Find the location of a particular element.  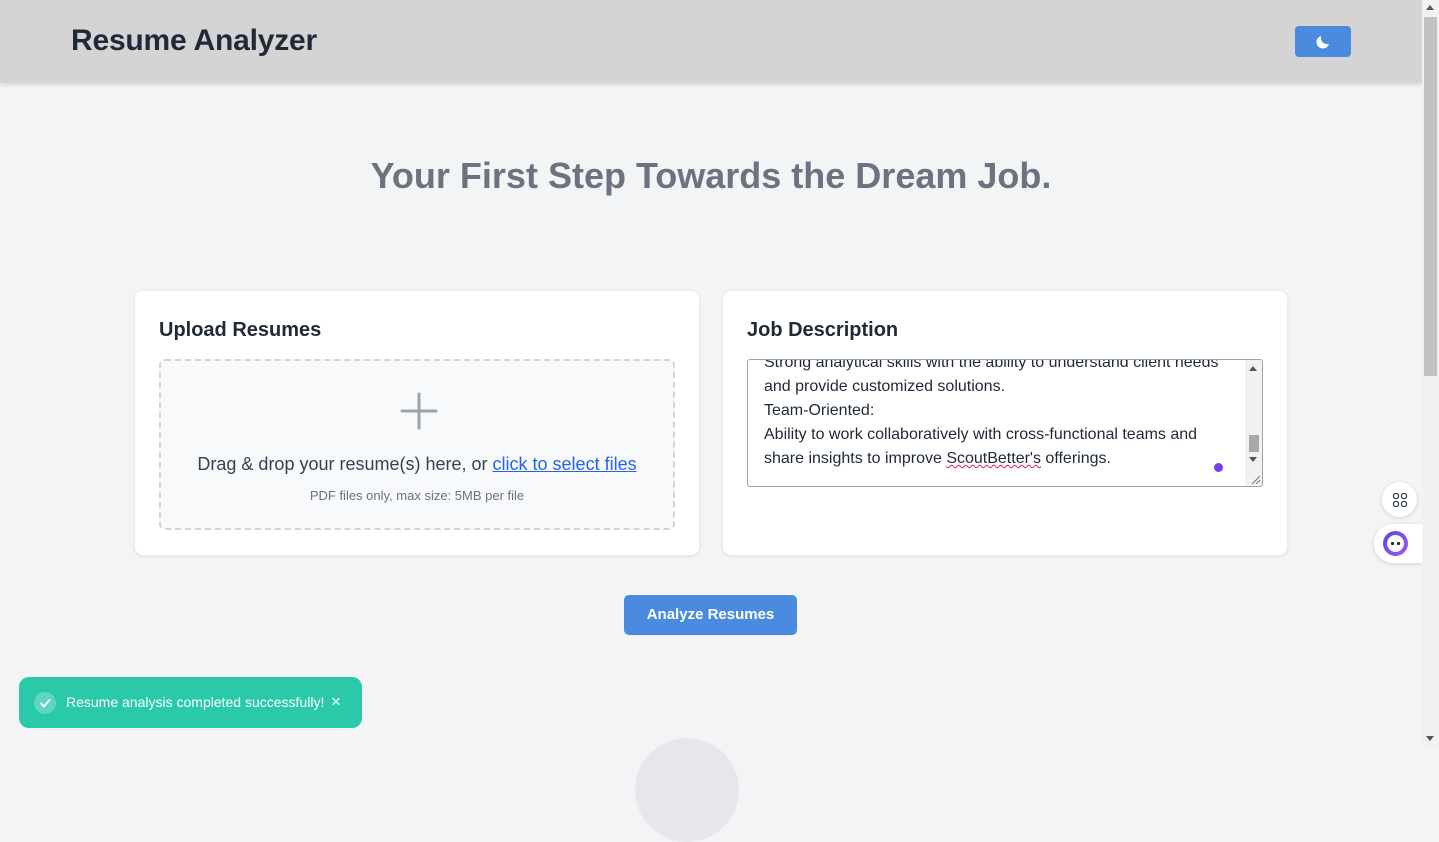

dropzone-hint: PDF files only, max size: 5MB per file is located at coordinates (417, 495).